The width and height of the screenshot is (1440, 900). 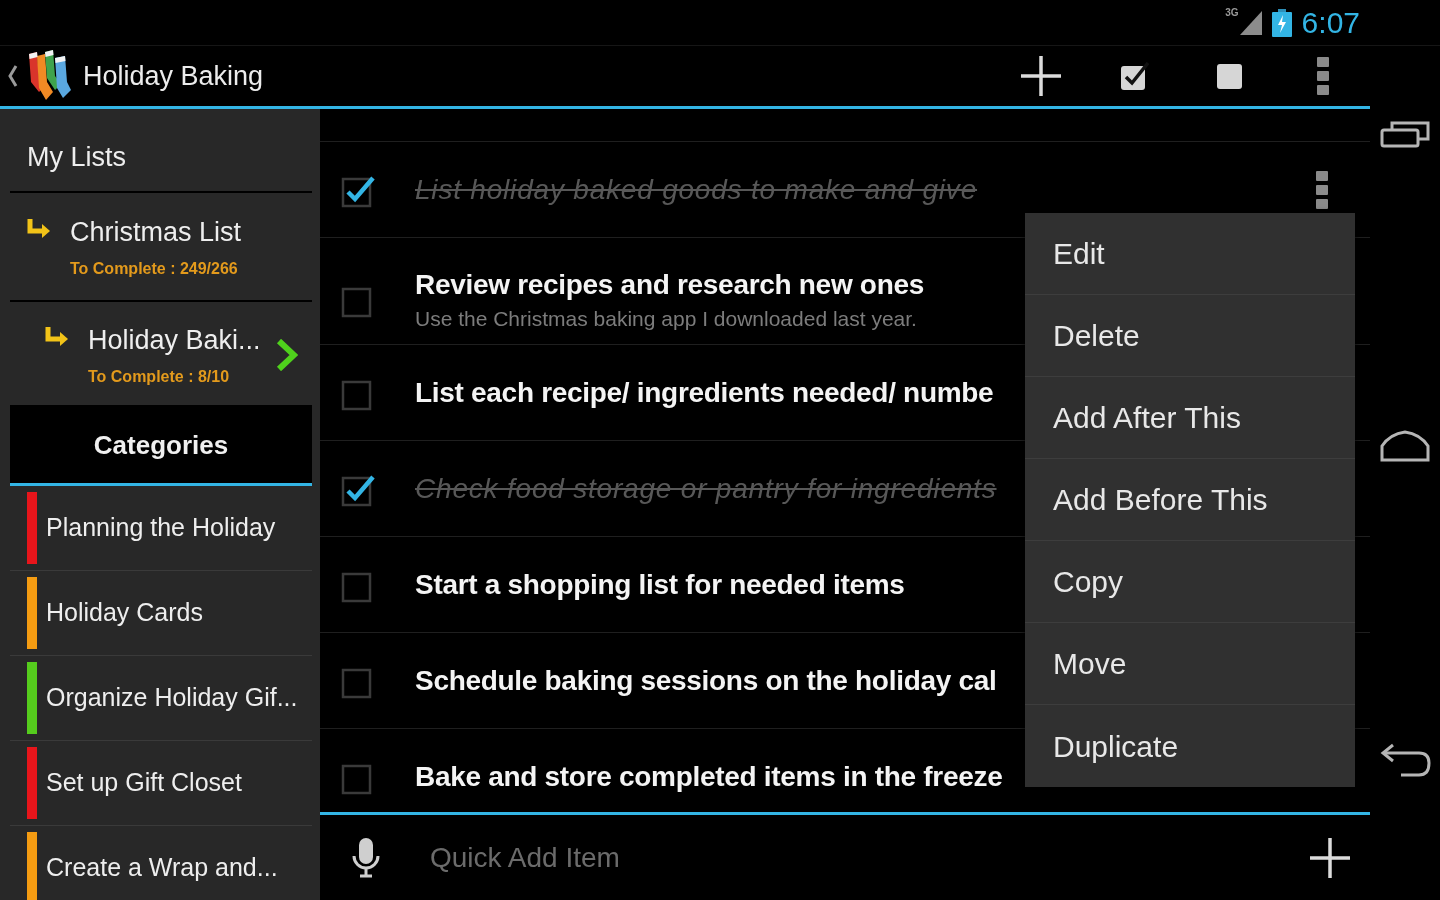 What do you see at coordinates (159, 377) in the screenshot?
I see `list-progress: To Complete : 8/10` at bounding box center [159, 377].